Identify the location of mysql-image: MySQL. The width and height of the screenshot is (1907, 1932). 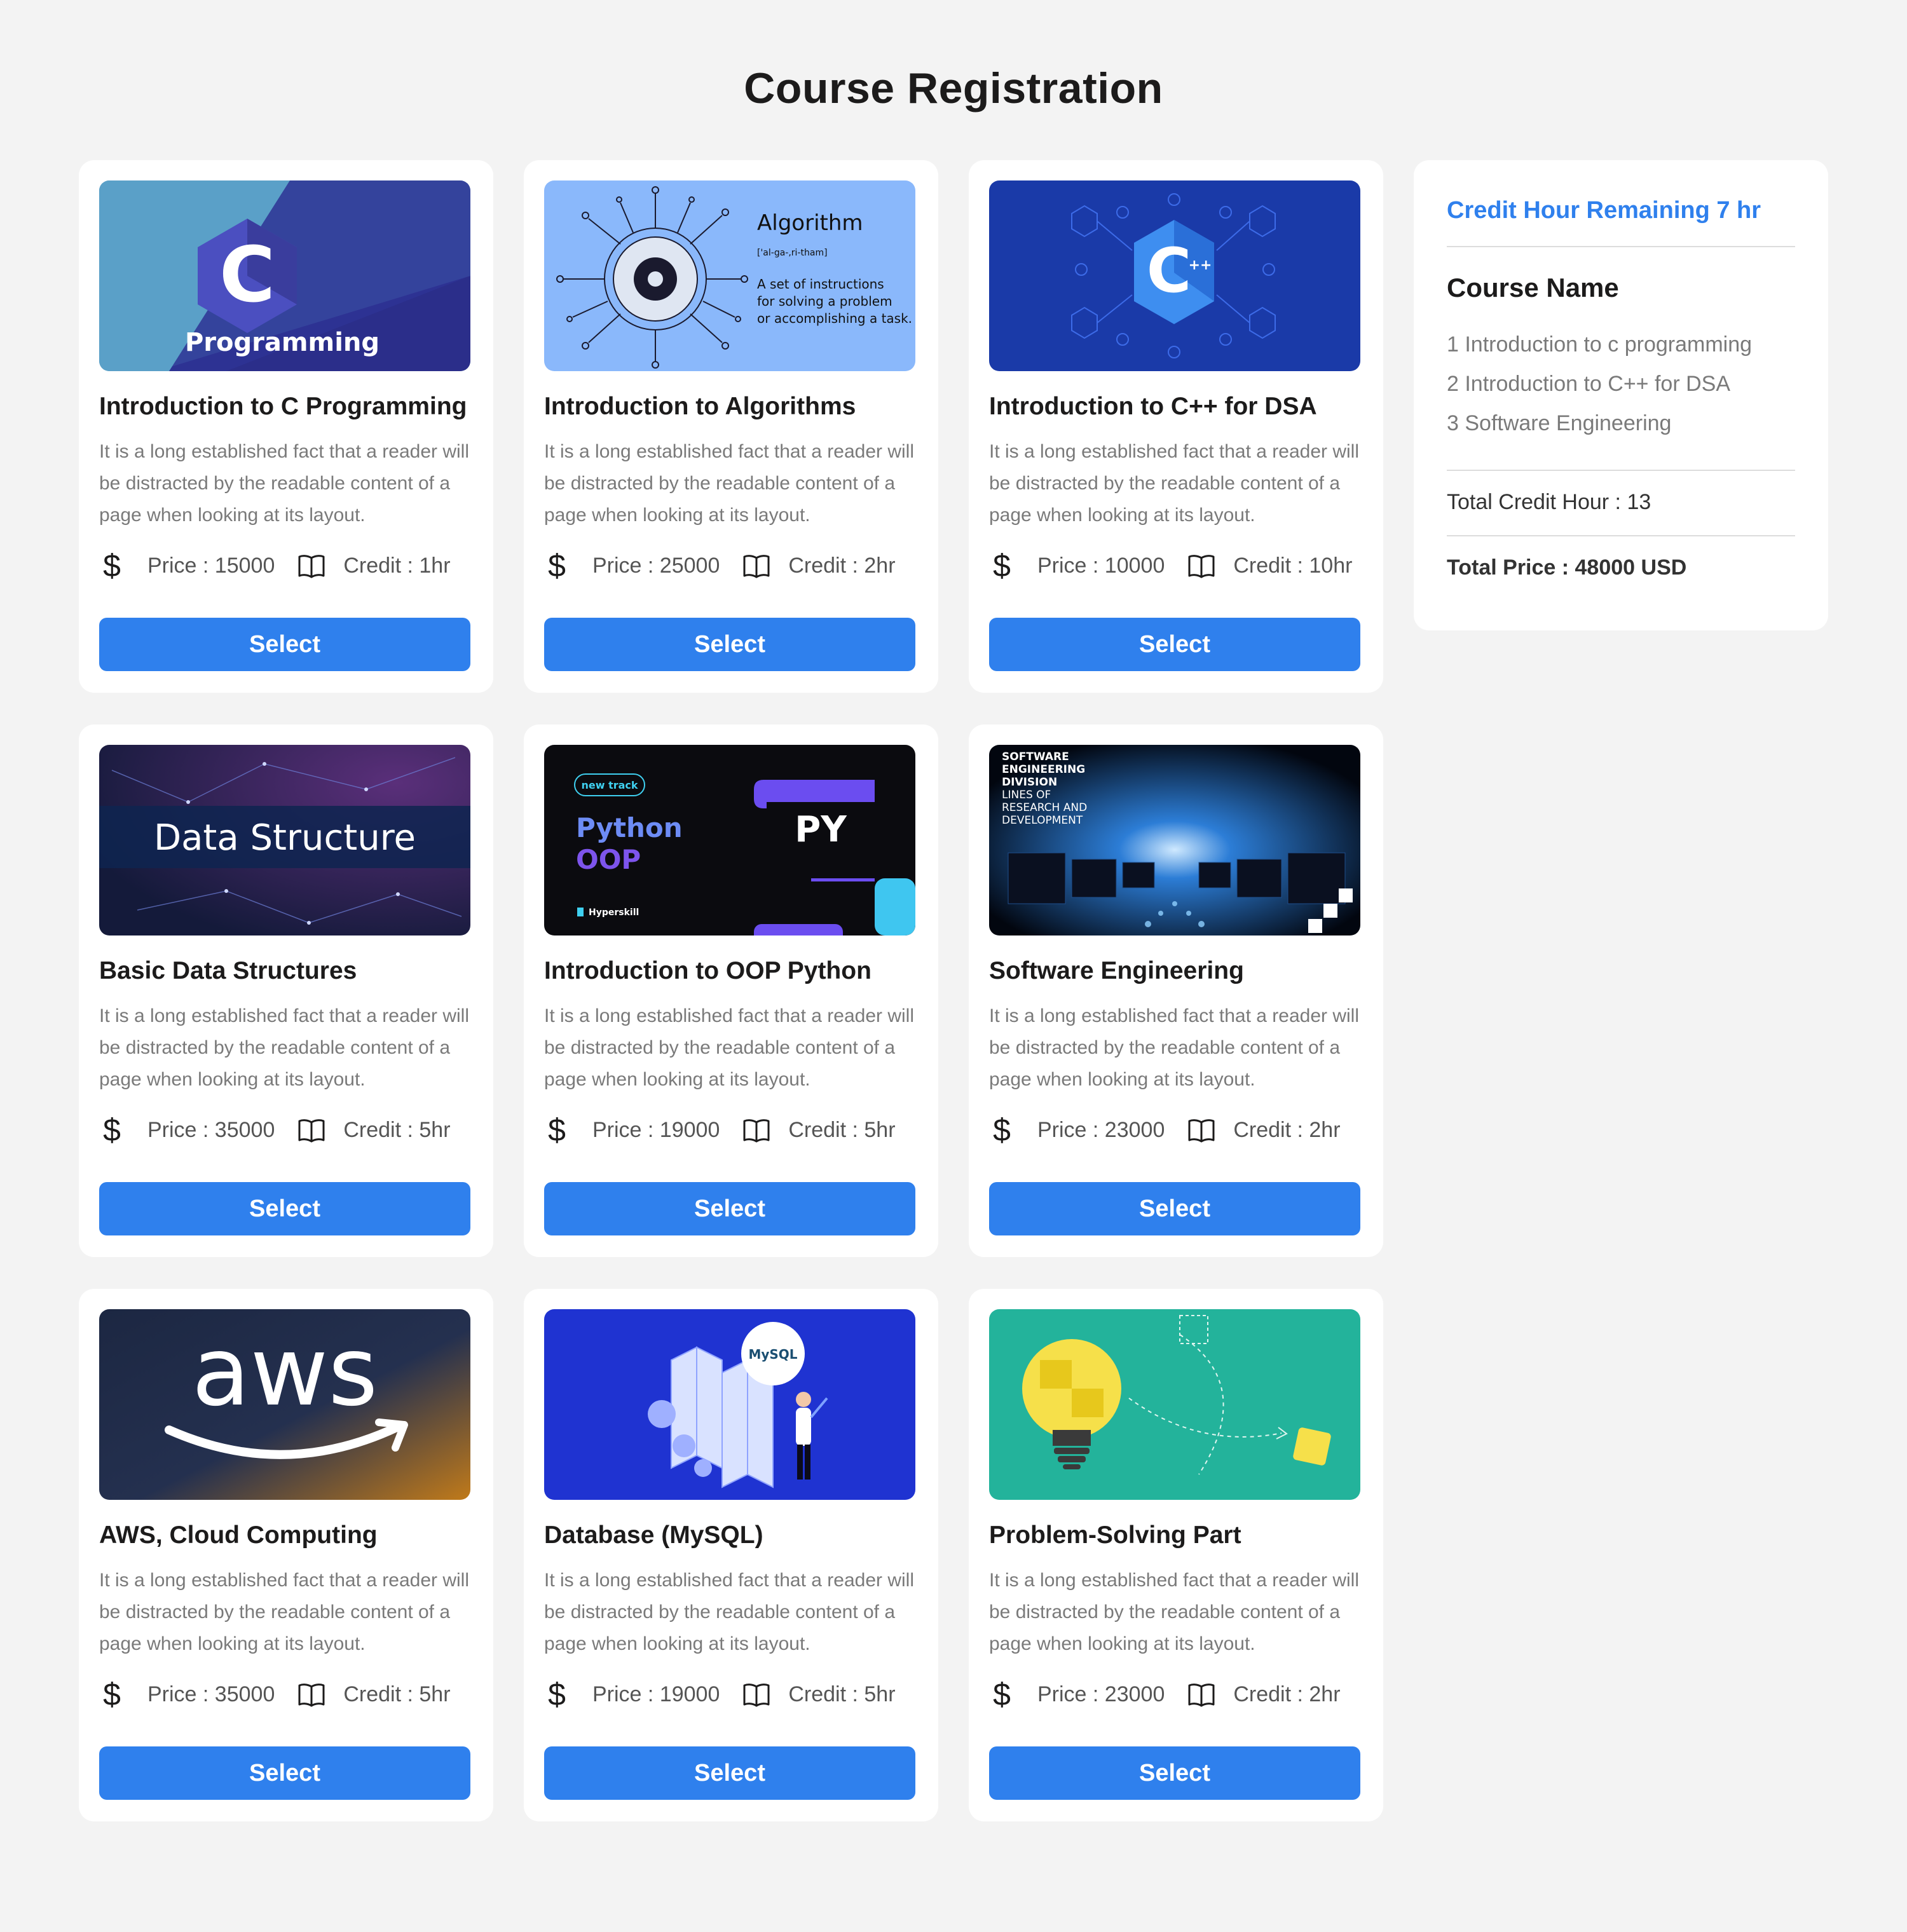
(730, 1404).